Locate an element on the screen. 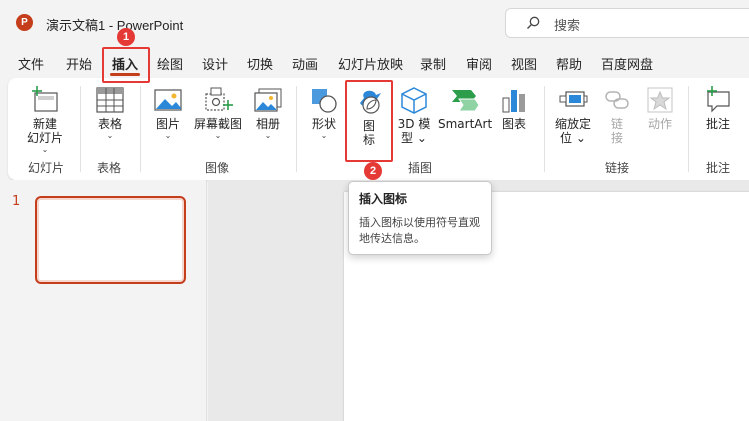  smartart-button: SmartArt is located at coordinates (465, 108).